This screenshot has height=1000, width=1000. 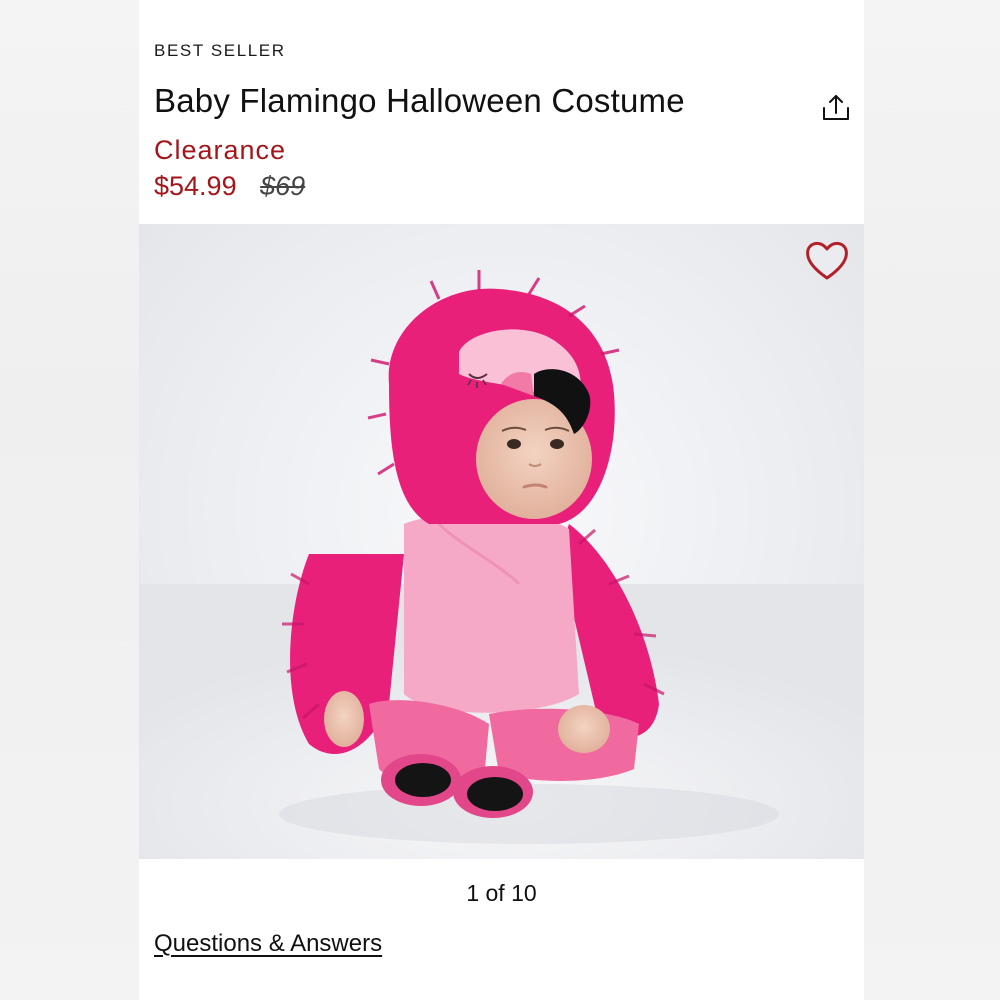 What do you see at coordinates (220, 50) in the screenshot?
I see `best-seller-badge: BEST SELLER` at bounding box center [220, 50].